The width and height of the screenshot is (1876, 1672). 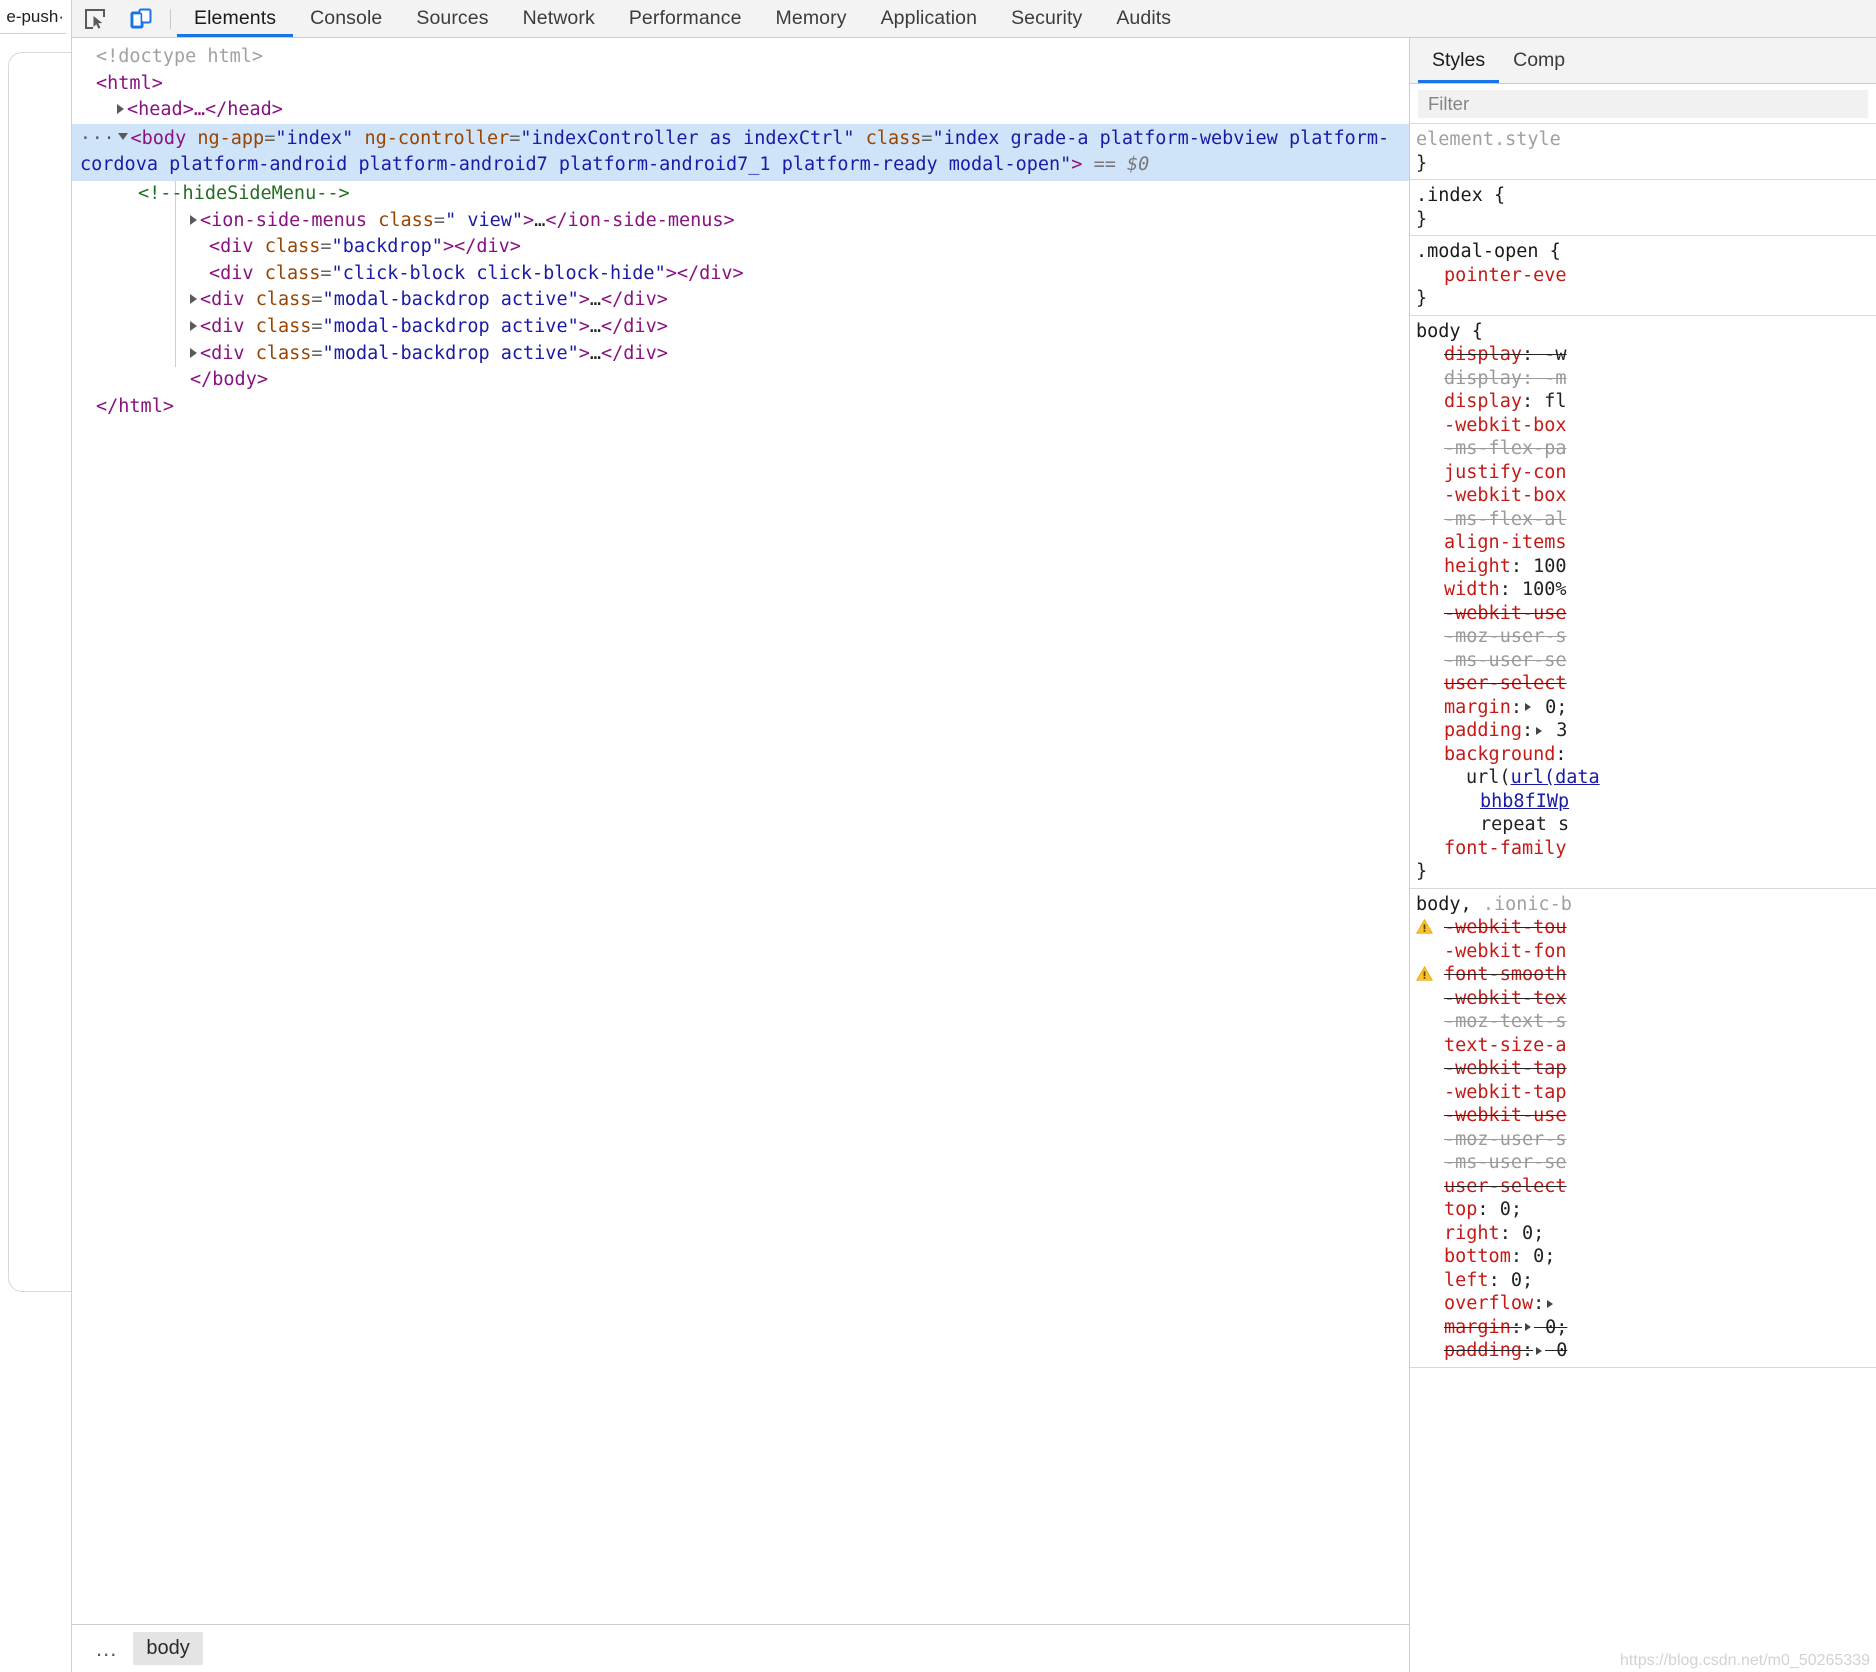 What do you see at coordinates (168, 1648) in the screenshot?
I see `breadcrumb-item-body: body` at bounding box center [168, 1648].